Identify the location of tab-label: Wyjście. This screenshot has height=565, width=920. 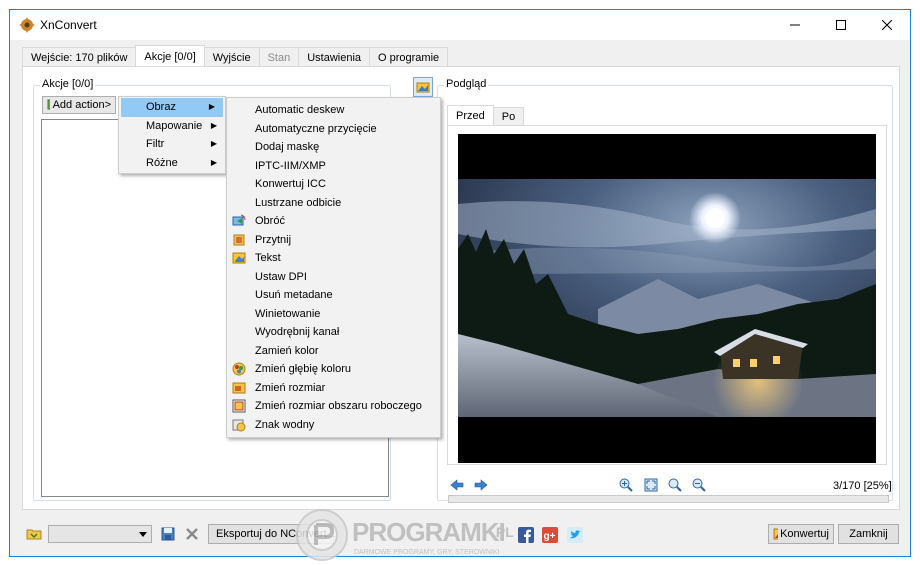
(231, 57).